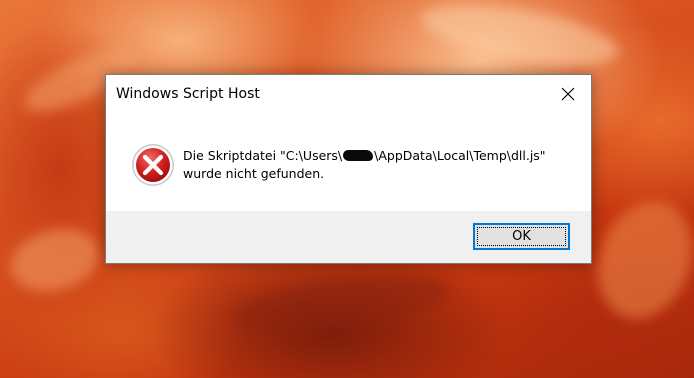 This screenshot has height=378, width=694. Describe the element at coordinates (348, 95) in the screenshot. I see `dialog-titlebar: Windows Script Host` at that location.